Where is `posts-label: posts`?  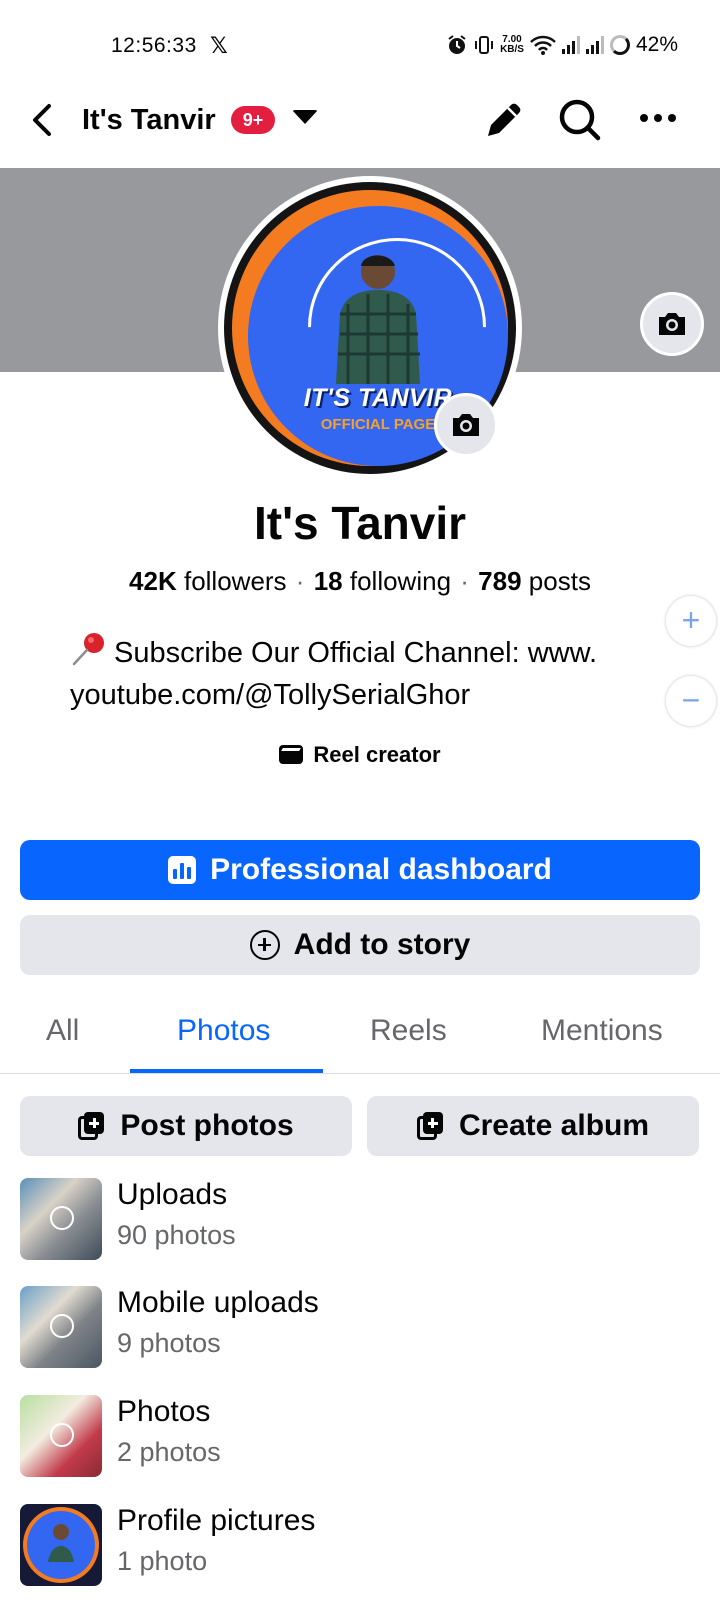
posts-label: posts is located at coordinates (559, 581).